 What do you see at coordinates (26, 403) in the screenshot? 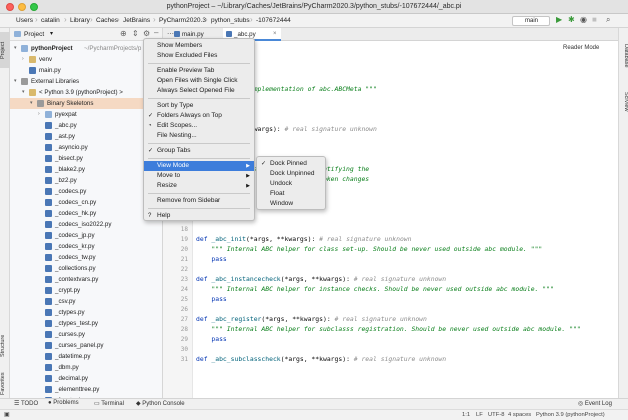
I see `todo-tool-button: ☰ TODO` at bounding box center [26, 403].